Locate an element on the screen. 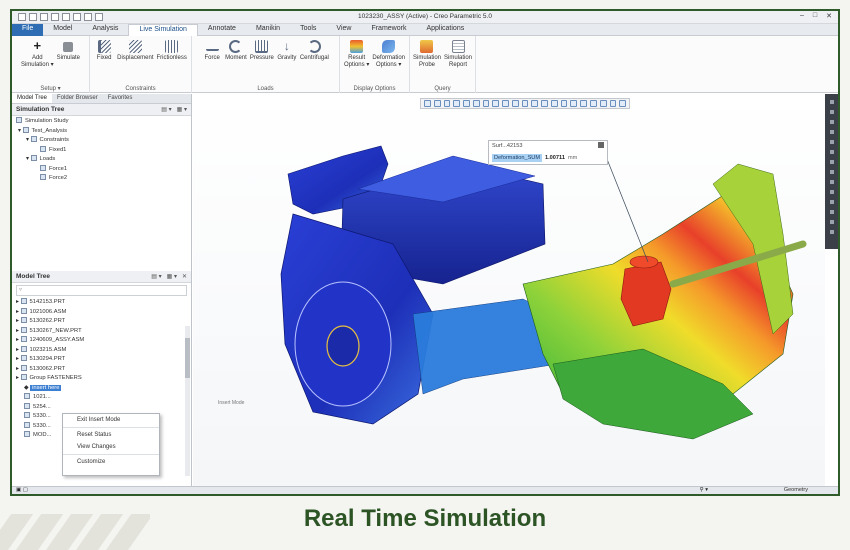 The width and height of the screenshot is (850, 550). selection-filter-dropdown: Geometry is located at coordinates (796, 490).